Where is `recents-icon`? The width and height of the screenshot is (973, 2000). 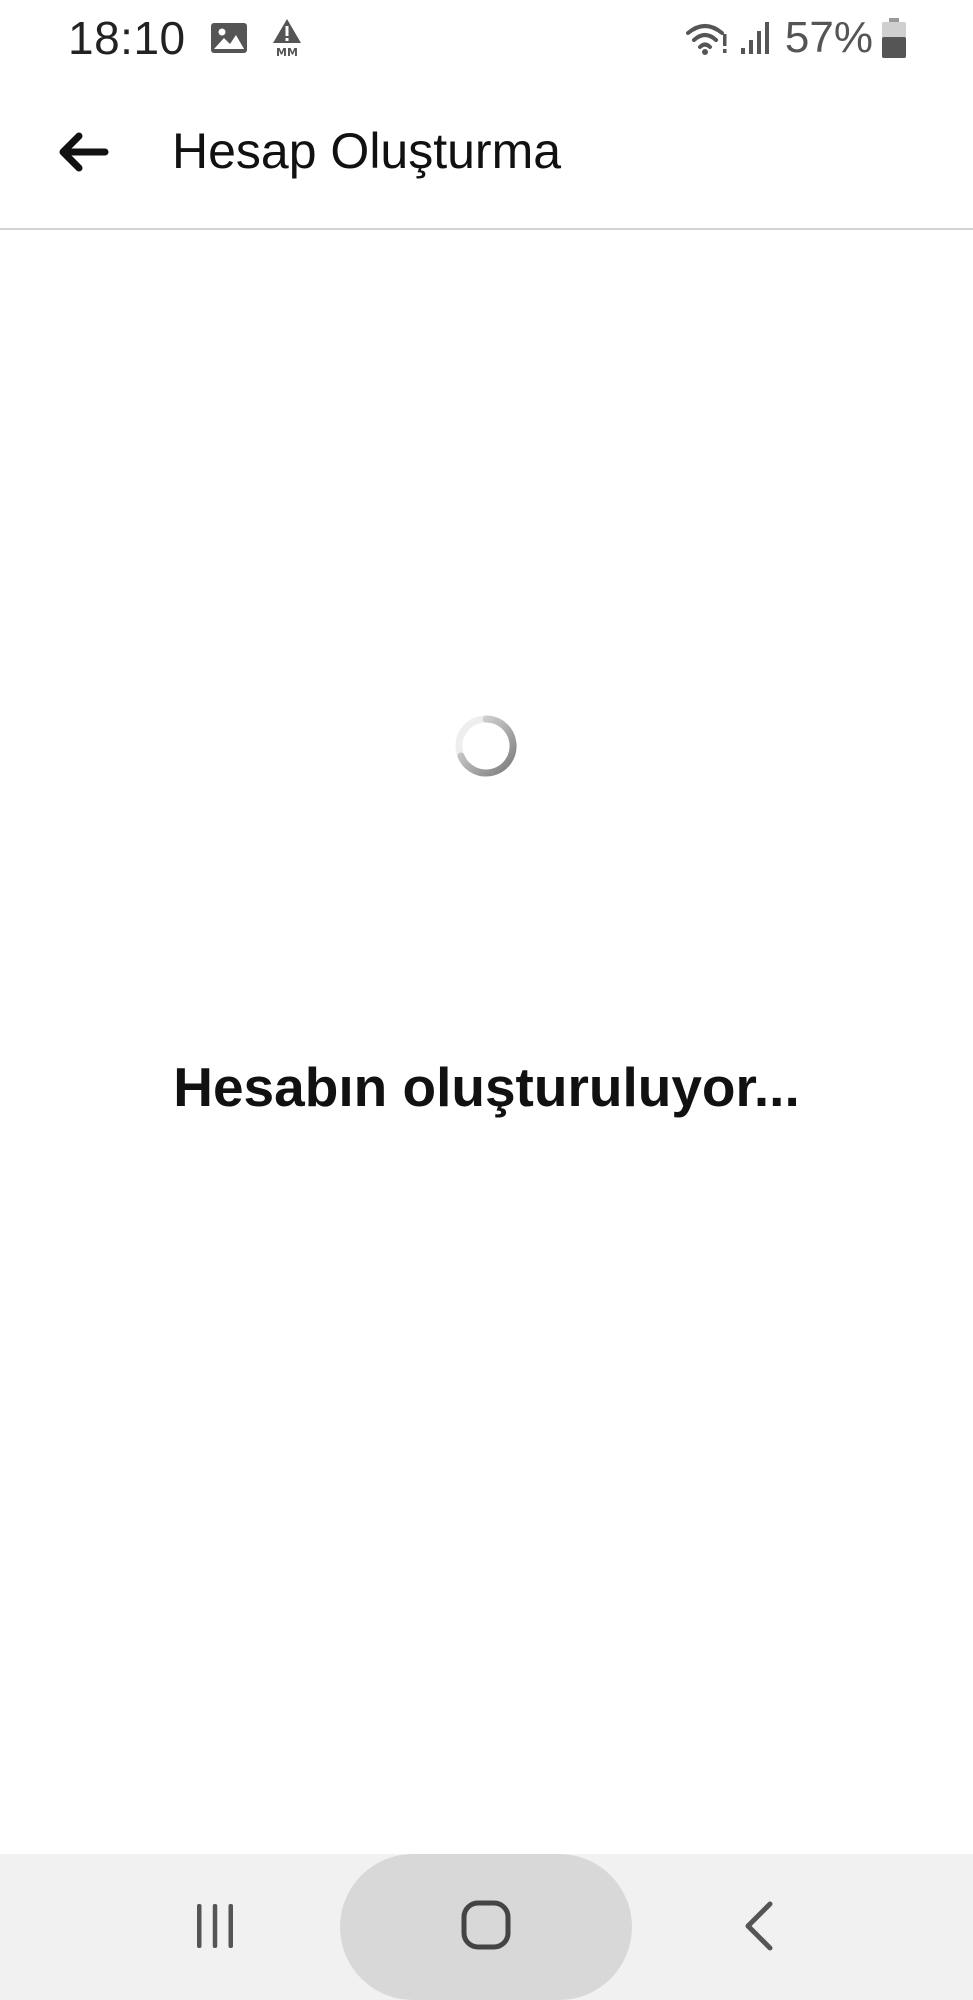
recents-icon is located at coordinates (215, 1928).